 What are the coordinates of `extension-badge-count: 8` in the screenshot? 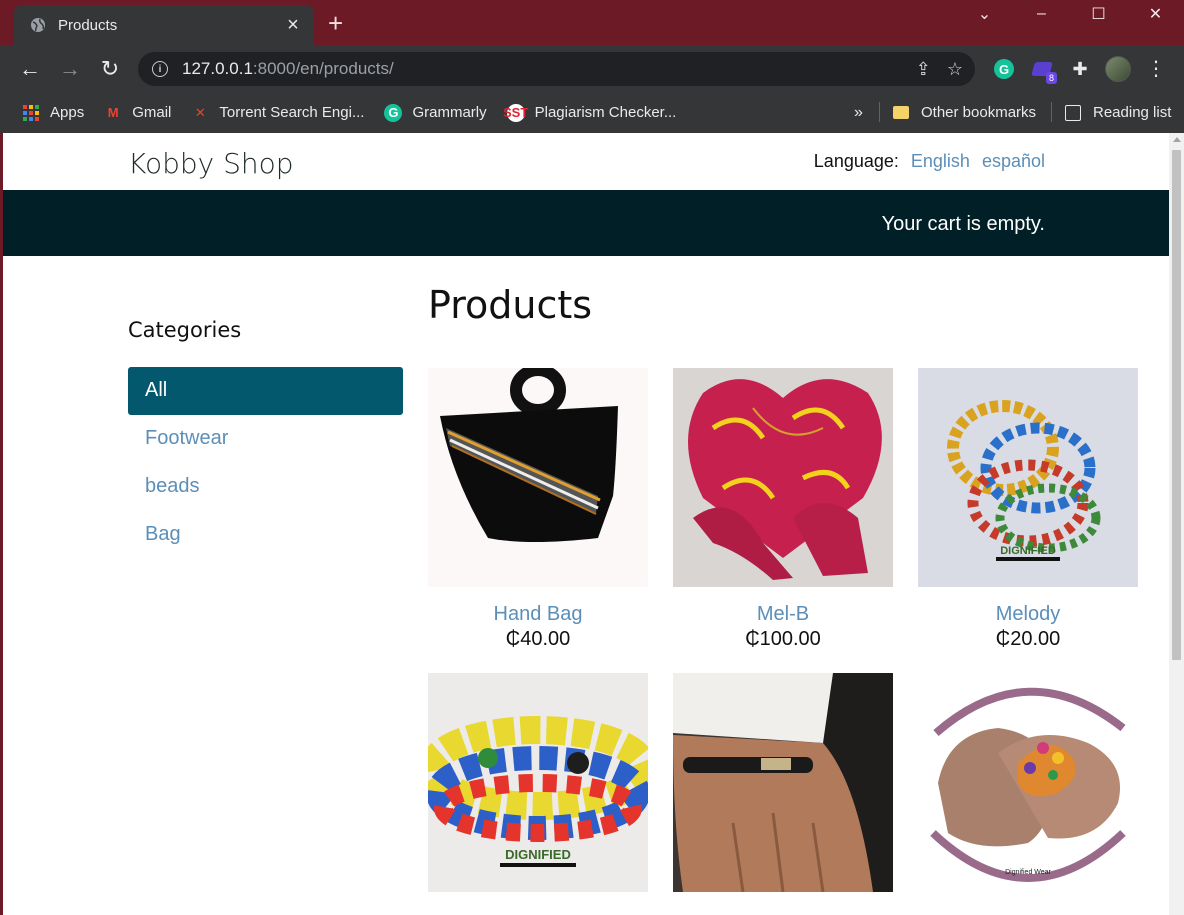 It's located at (1051, 78).